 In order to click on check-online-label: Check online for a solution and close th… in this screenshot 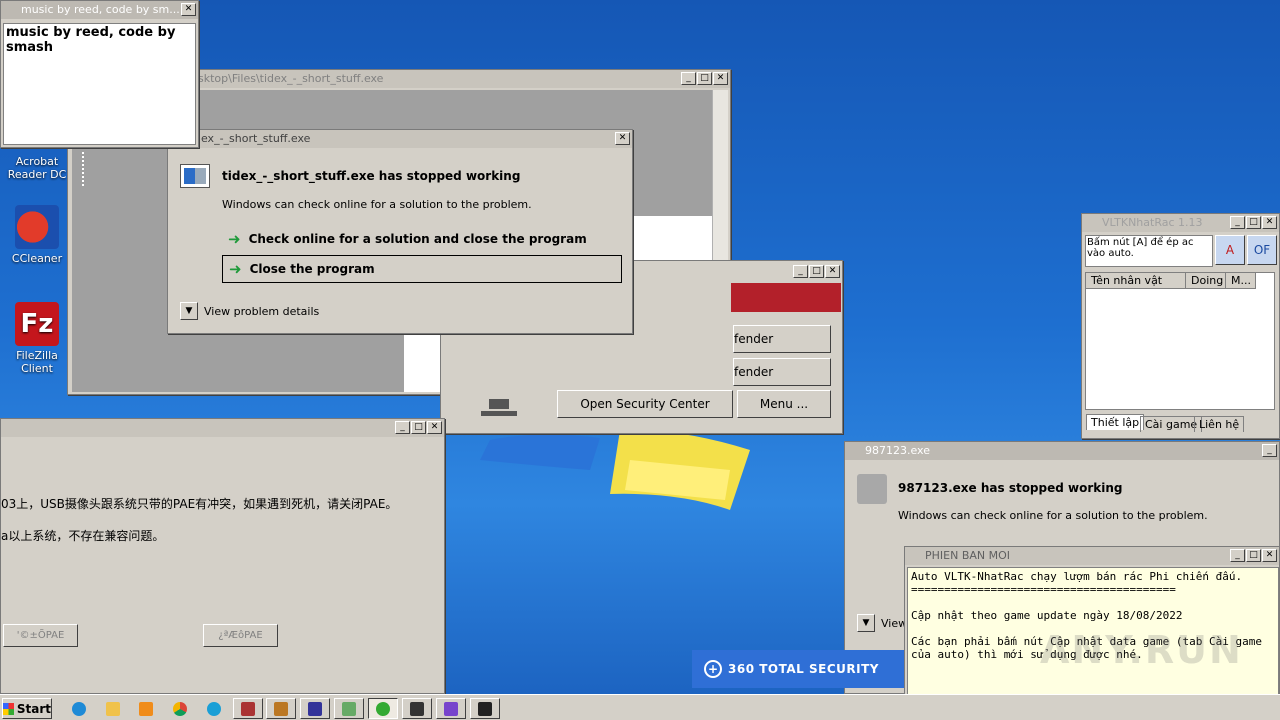, I will do `click(417, 239)`.